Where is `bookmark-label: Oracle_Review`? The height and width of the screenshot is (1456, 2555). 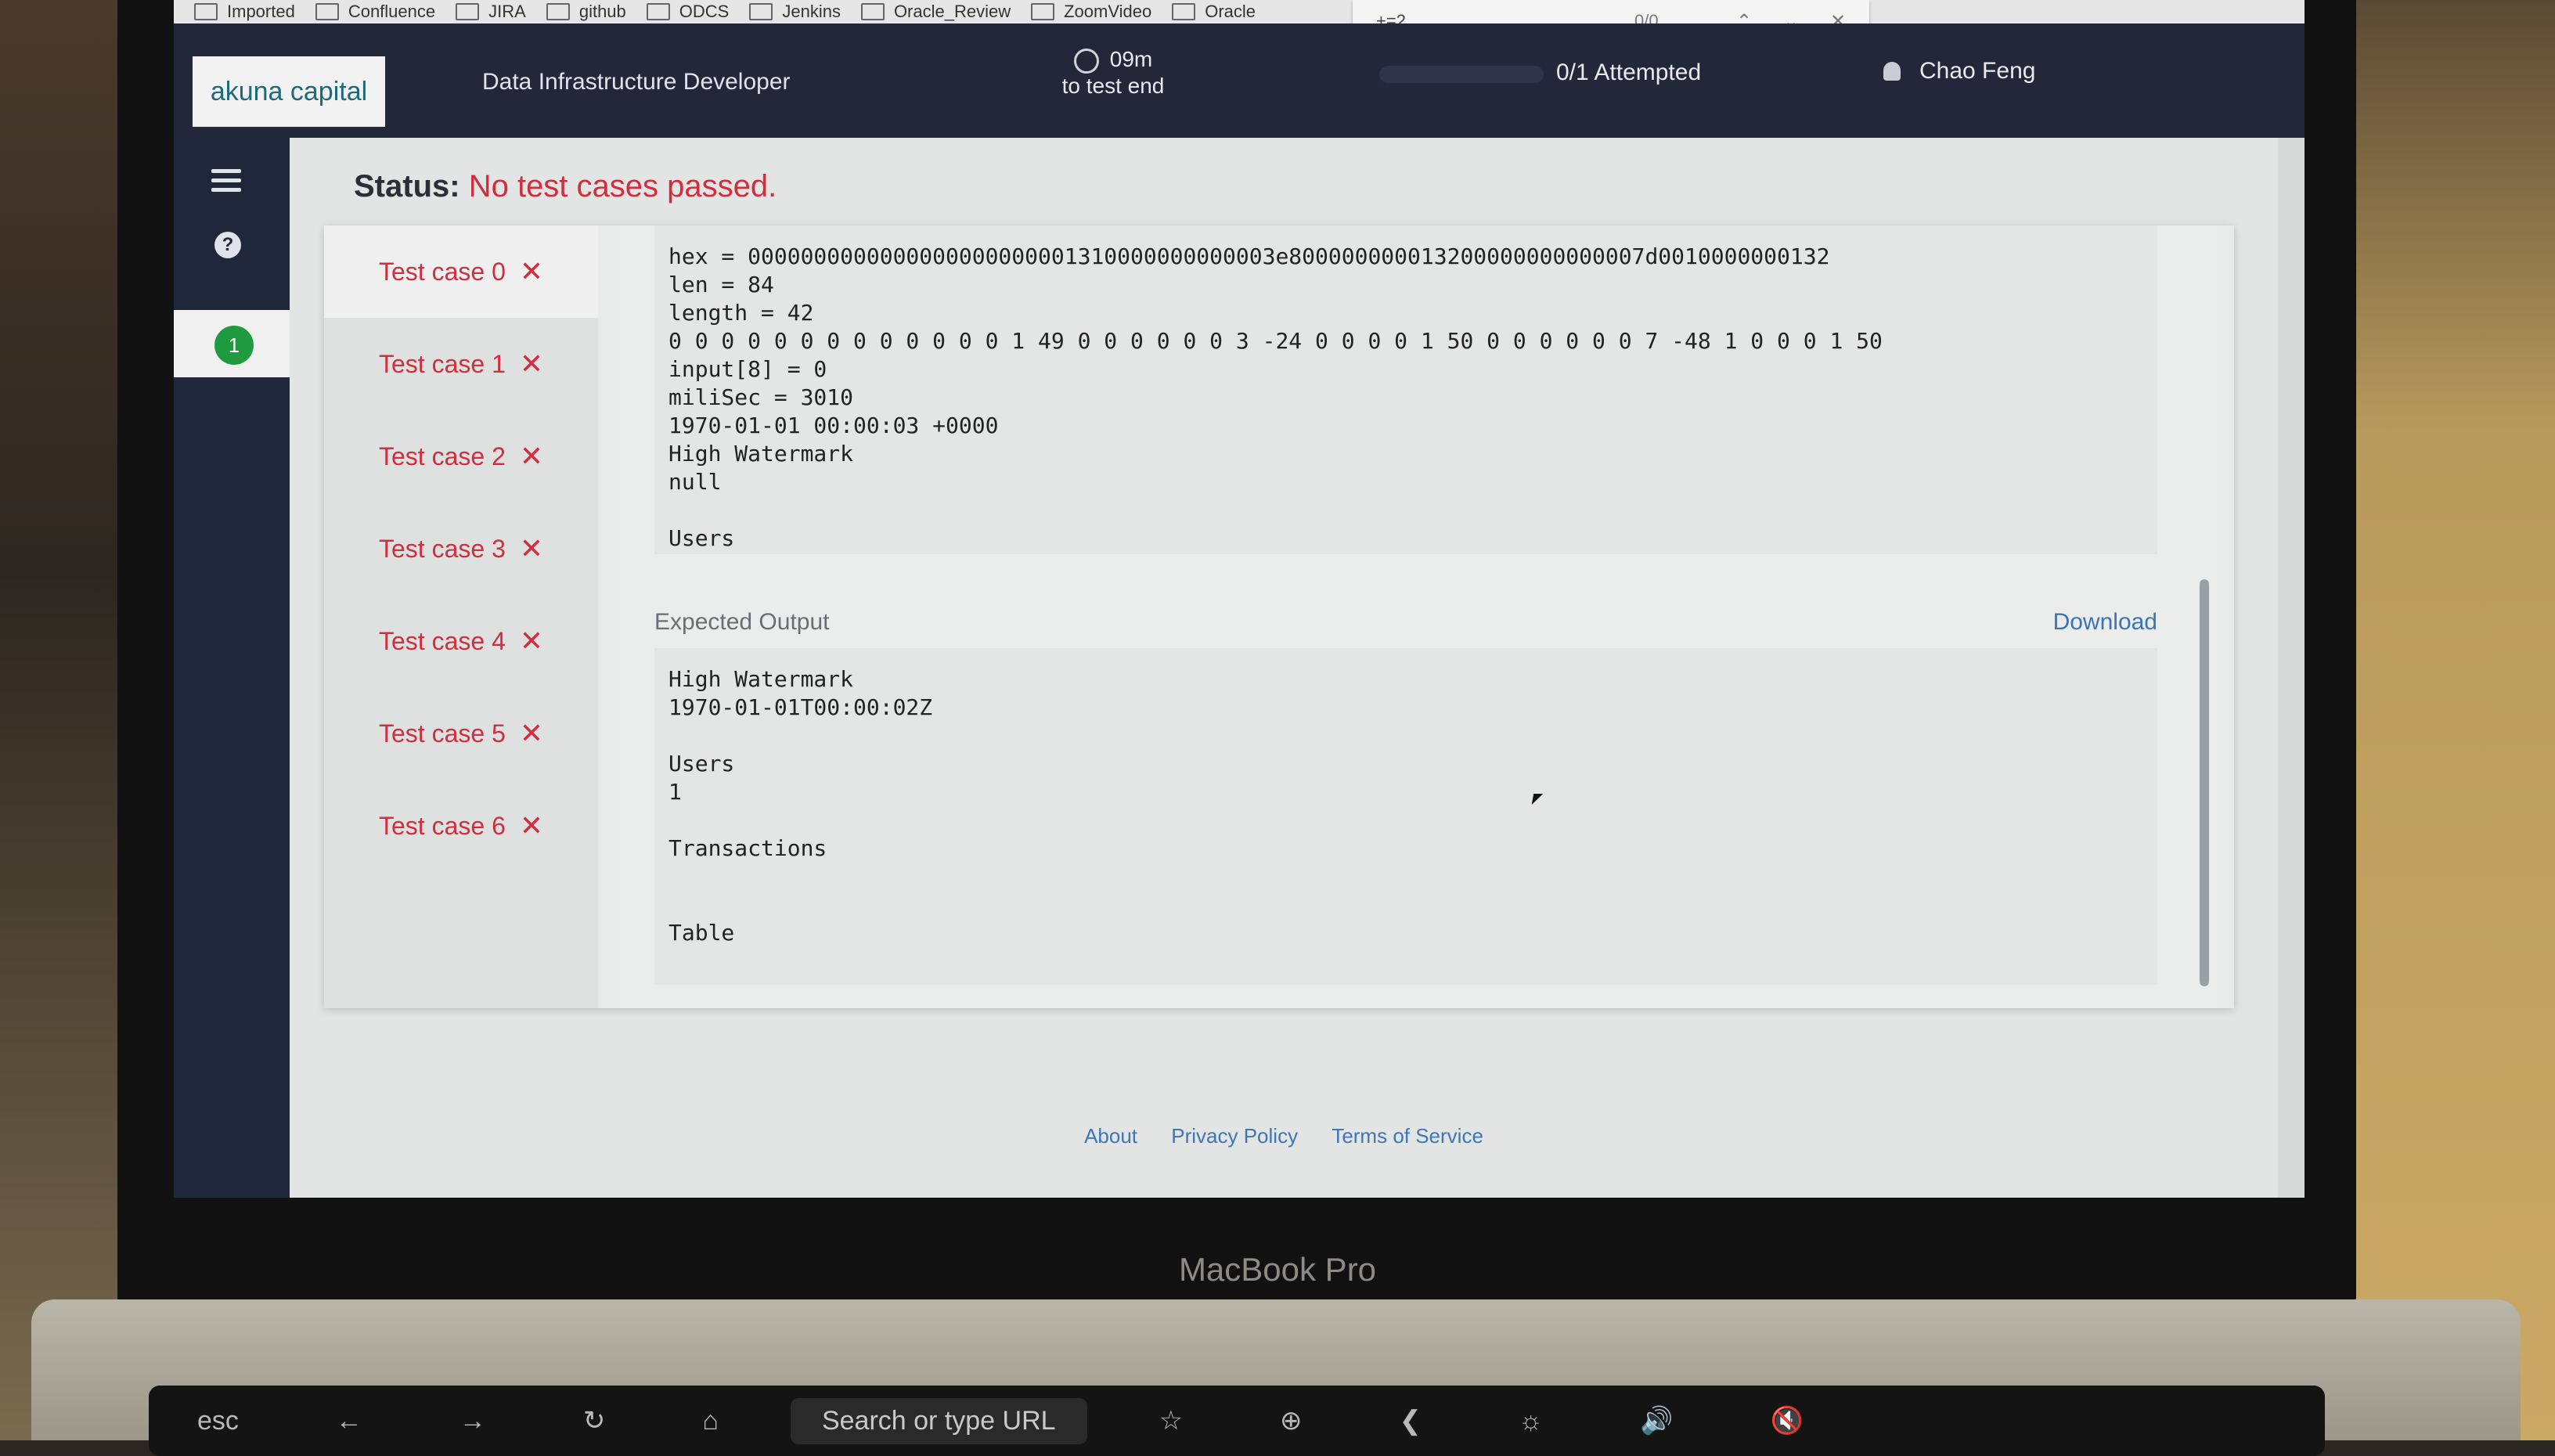 bookmark-label: Oracle_Review is located at coordinates (952, 11).